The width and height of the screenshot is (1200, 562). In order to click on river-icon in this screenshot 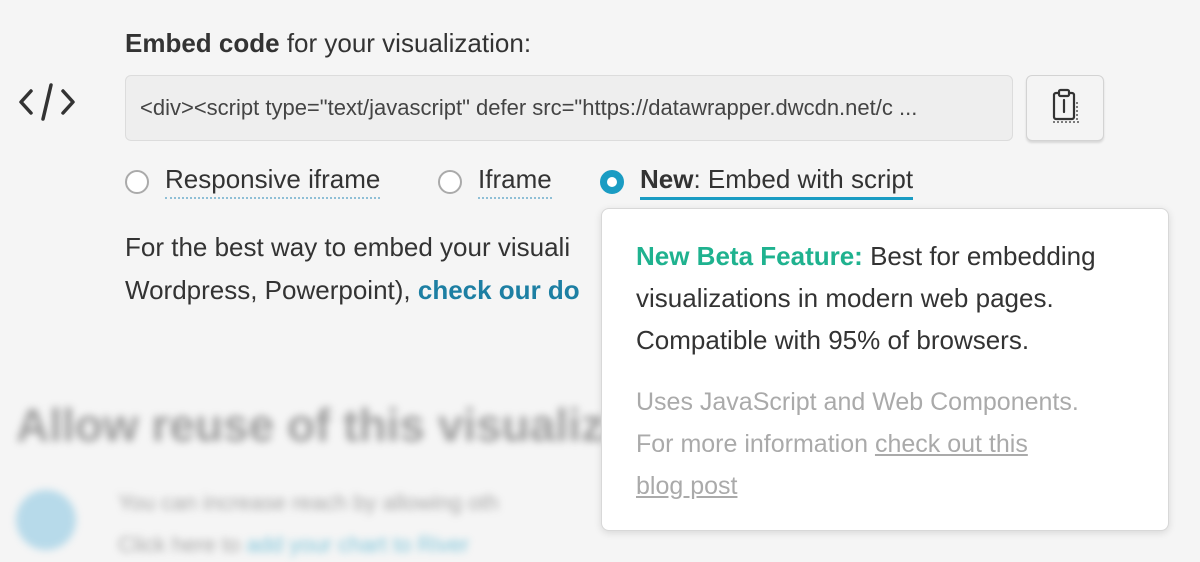, I will do `click(46, 520)`.